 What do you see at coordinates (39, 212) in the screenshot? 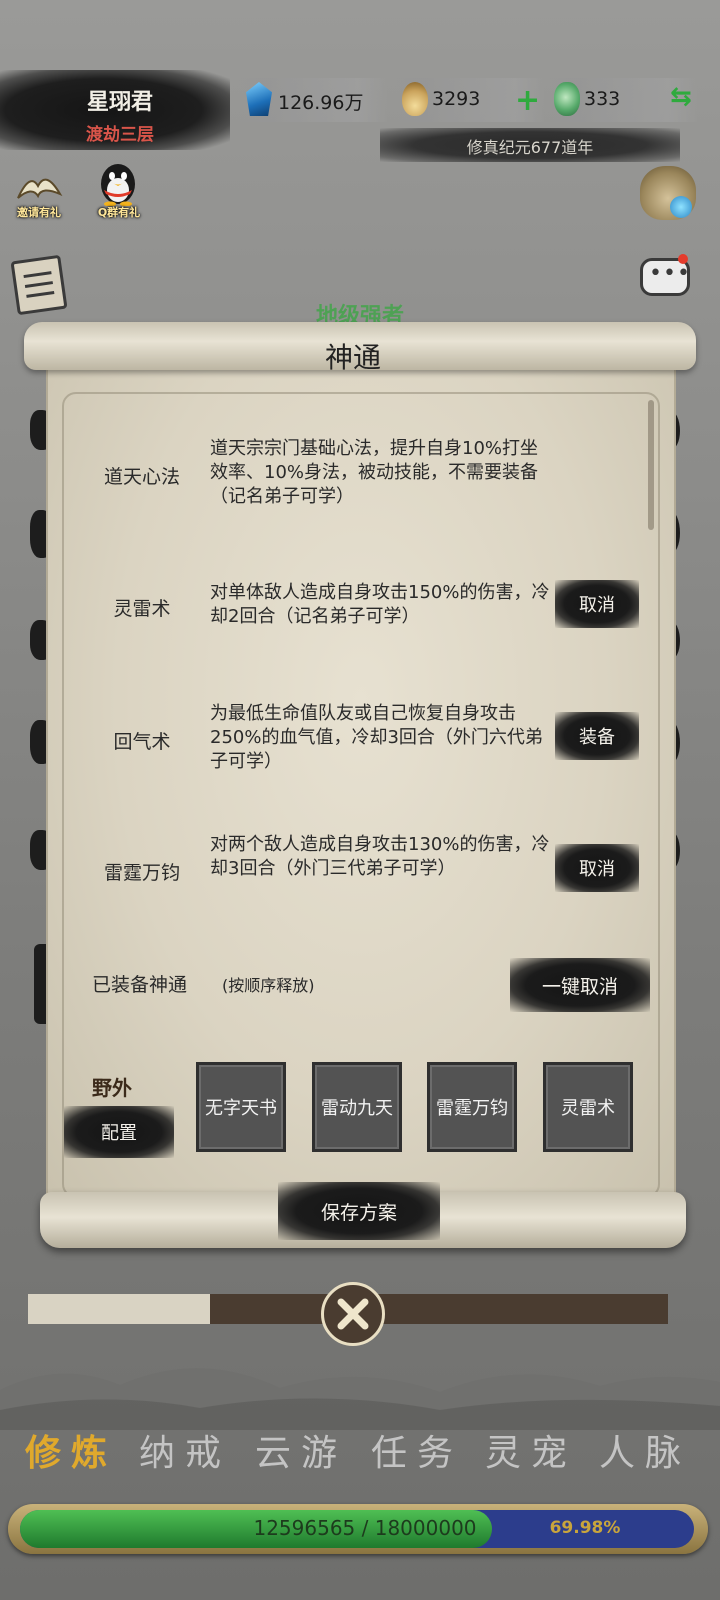
I see `invite-reward-label: 邀请有礼` at bounding box center [39, 212].